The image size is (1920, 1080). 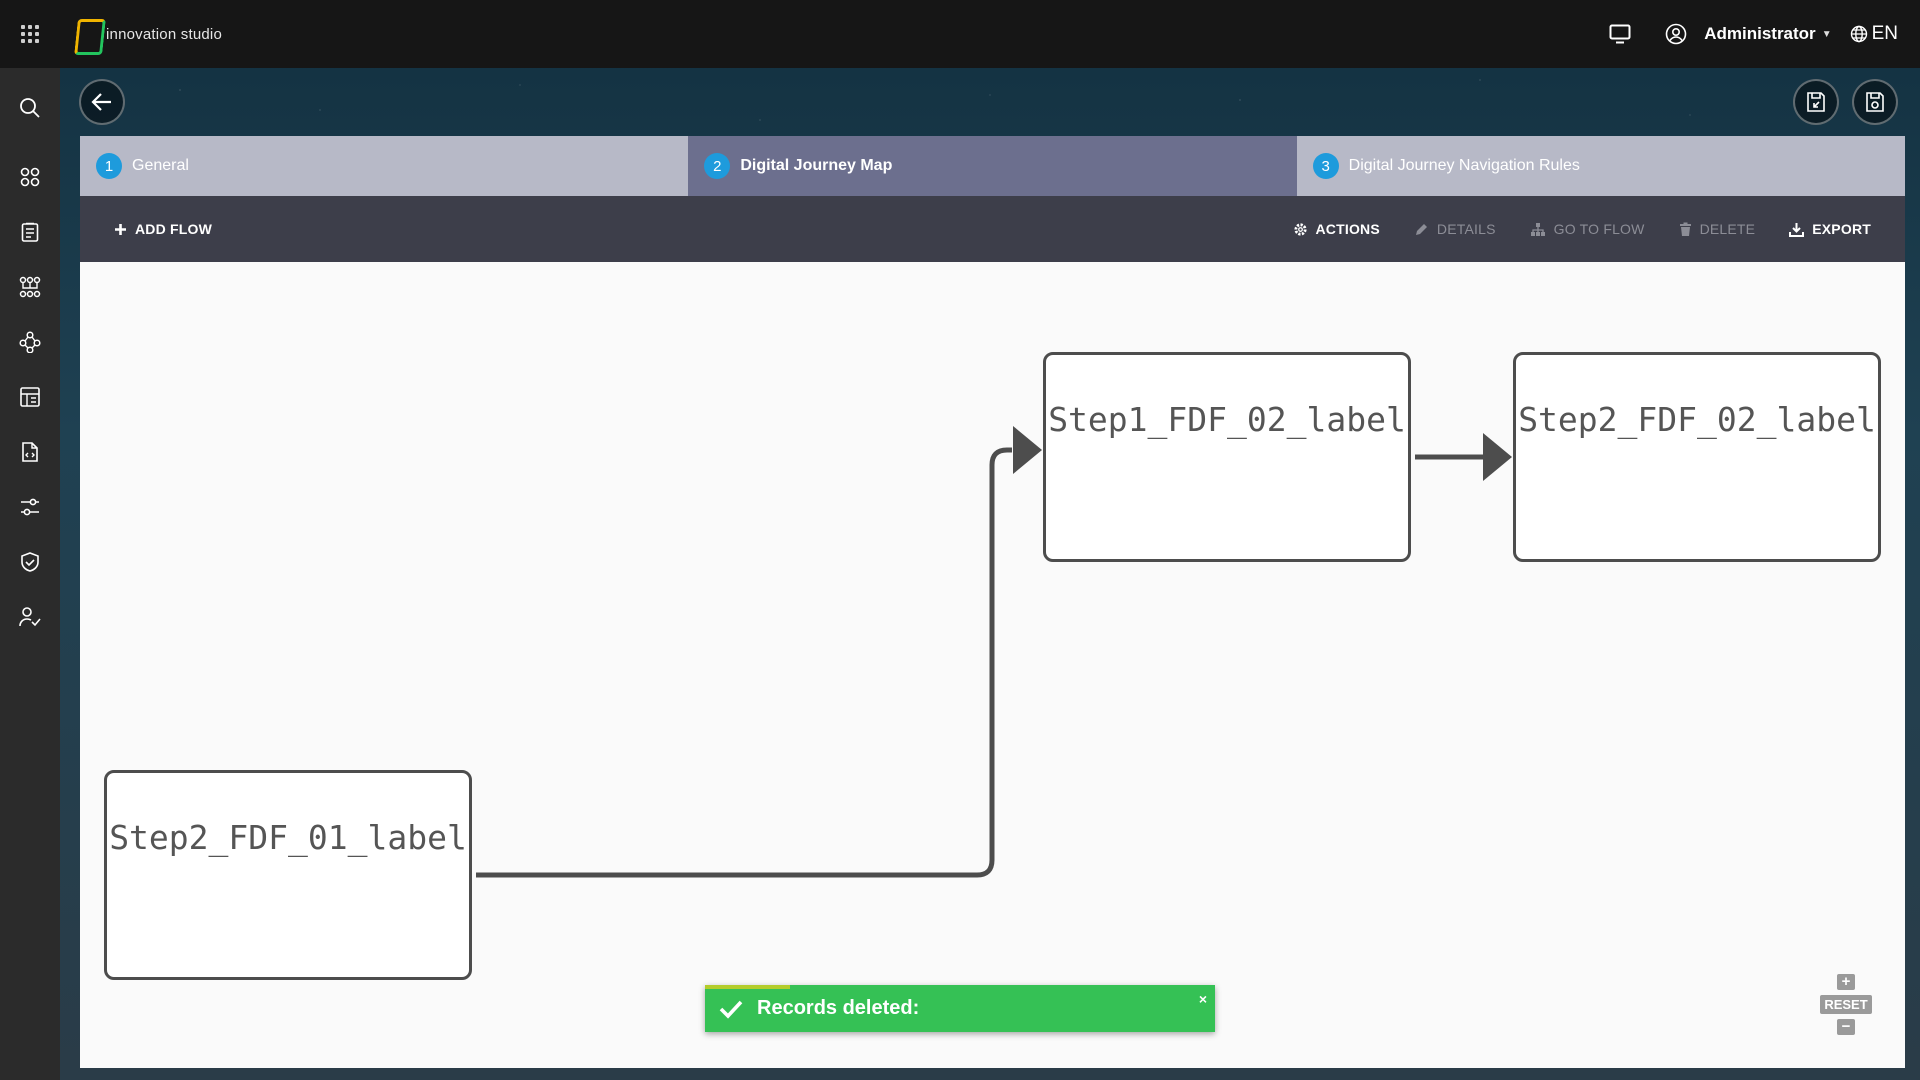 I want to click on save-icon, so click(x=1875, y=102).